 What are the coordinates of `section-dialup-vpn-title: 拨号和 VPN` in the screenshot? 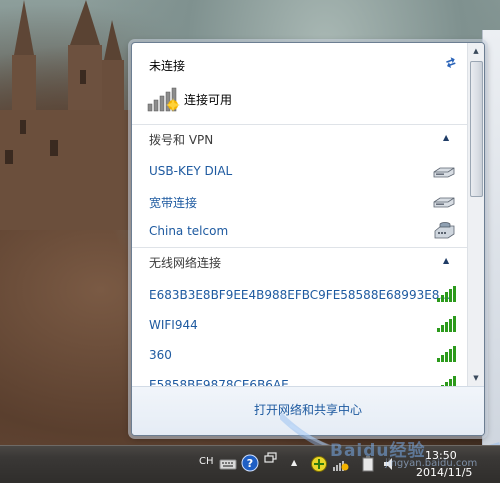 It's located at (181, 140).